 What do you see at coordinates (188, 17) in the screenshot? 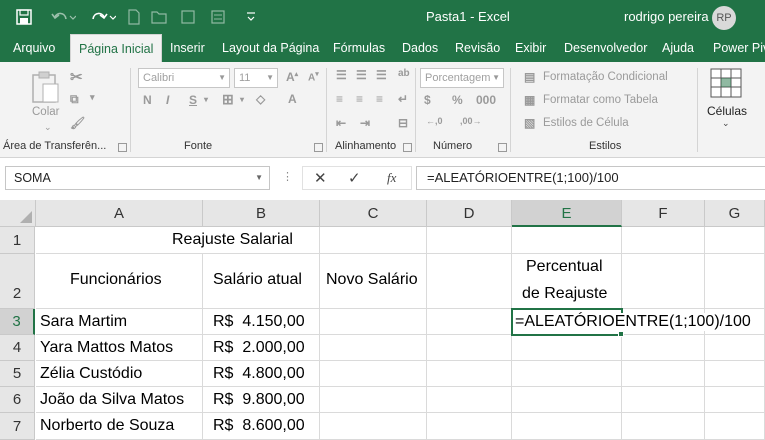
I see `checkbox-icon` at bounding box center [188, 17].